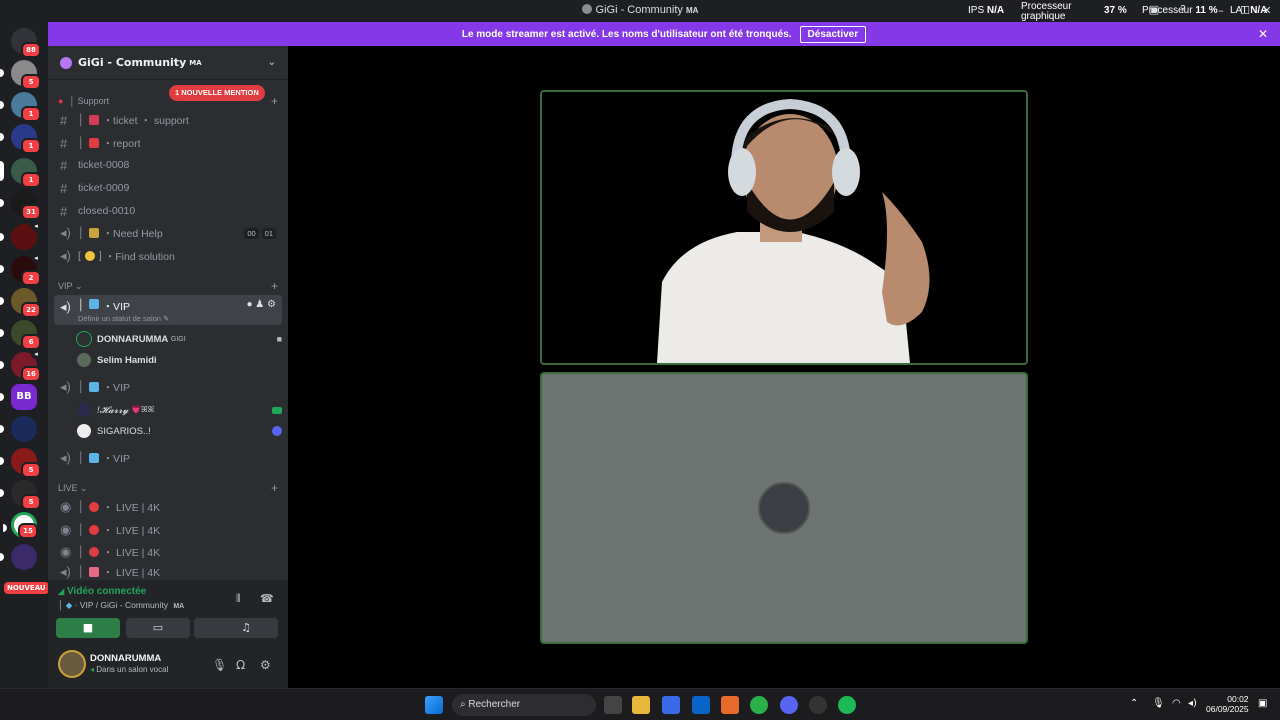 The height and width of the screenshot is (720, 1280). I want to click on store-icon, so click(671, 705).